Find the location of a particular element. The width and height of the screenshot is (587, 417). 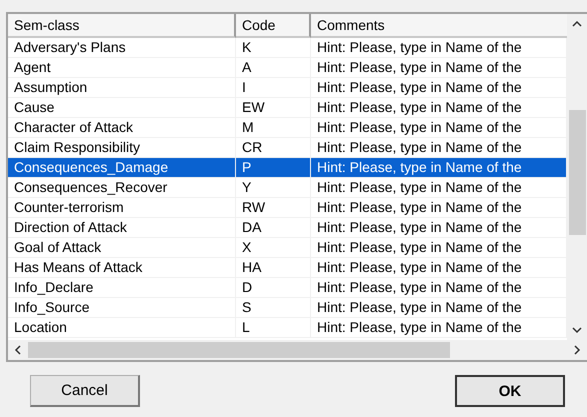

table-cell: Info_Source is located at coordinates (122, 307).